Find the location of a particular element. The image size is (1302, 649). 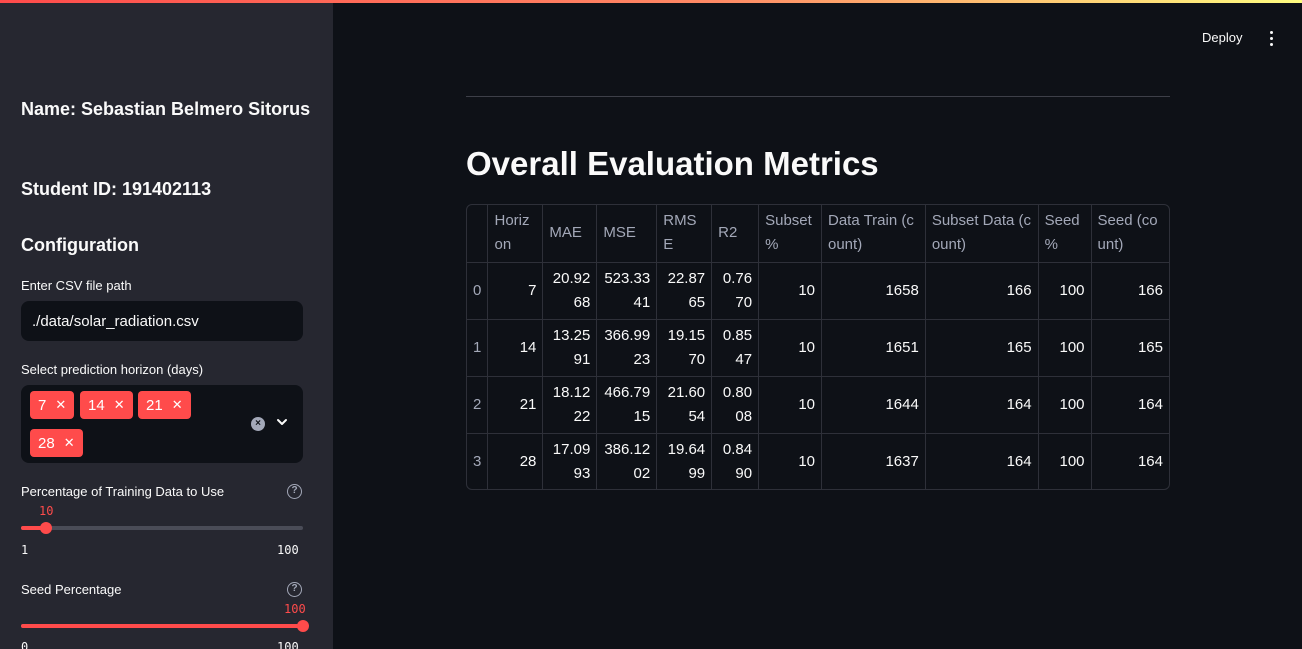

training-slider-value: 10 is located at coordinates (46, 511).